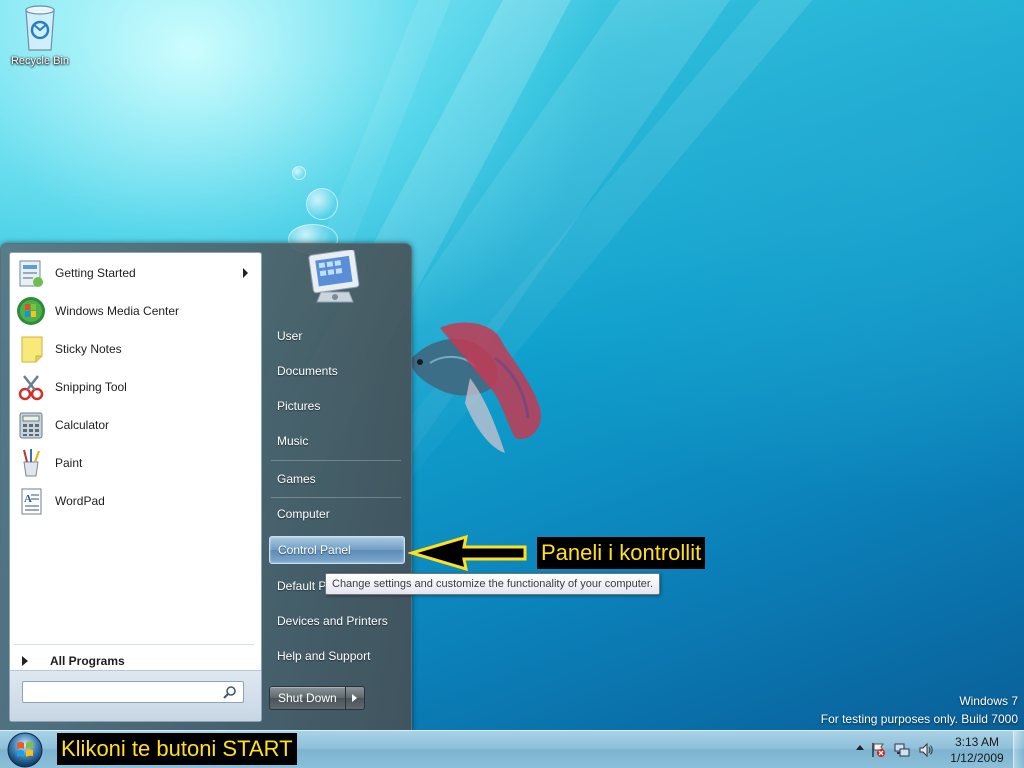 The height and width of the screenshot is (768, 1024). What do you see at coordinates (25, 661) in the screenshot?
I see `expand-arrow-icon` at bounding box center [25, 661].